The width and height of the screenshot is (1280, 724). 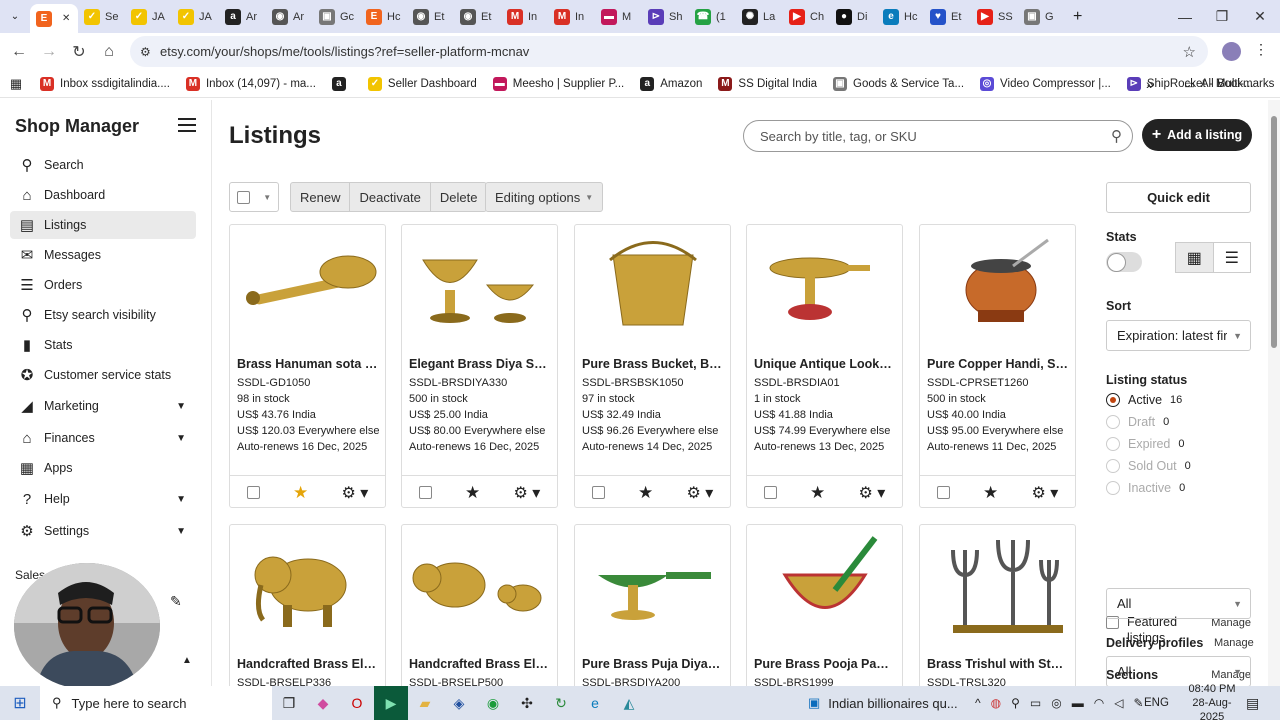 What do you see at coordinates (938, 136) in the screenshot?
I see `listing-search-input: Search by title, tag, or SKU ⚲` at bounding box center [938, 136].